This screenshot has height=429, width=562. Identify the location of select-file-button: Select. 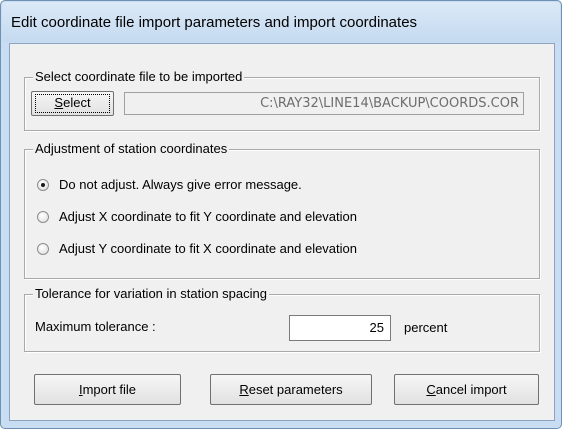
(72, 103).